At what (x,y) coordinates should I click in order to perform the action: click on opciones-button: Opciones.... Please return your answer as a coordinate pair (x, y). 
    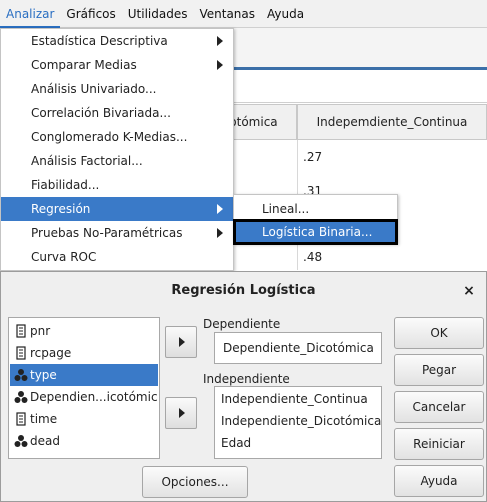
    Looking at the image, I should click on (195, 482).